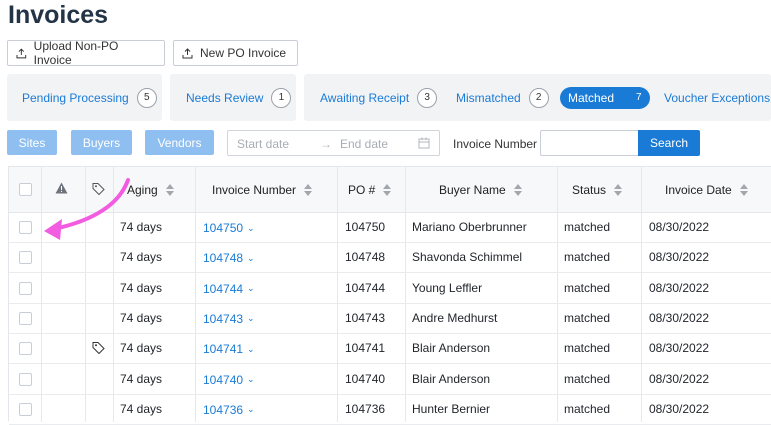 This screenshot has height=425, width=771. What do you see at coordinates (101, 142) in the screenshot?
I see `buyers-filter-button: Buyers` at bounding box center [101, 142].